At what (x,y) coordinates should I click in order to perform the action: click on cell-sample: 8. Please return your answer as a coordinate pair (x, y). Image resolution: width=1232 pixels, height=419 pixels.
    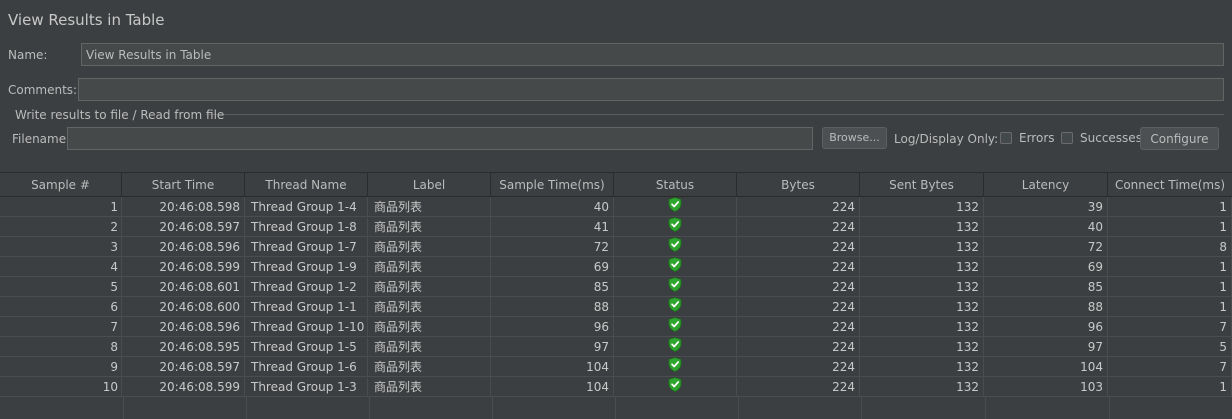
    Looking at the image, I should click on (61, 347).